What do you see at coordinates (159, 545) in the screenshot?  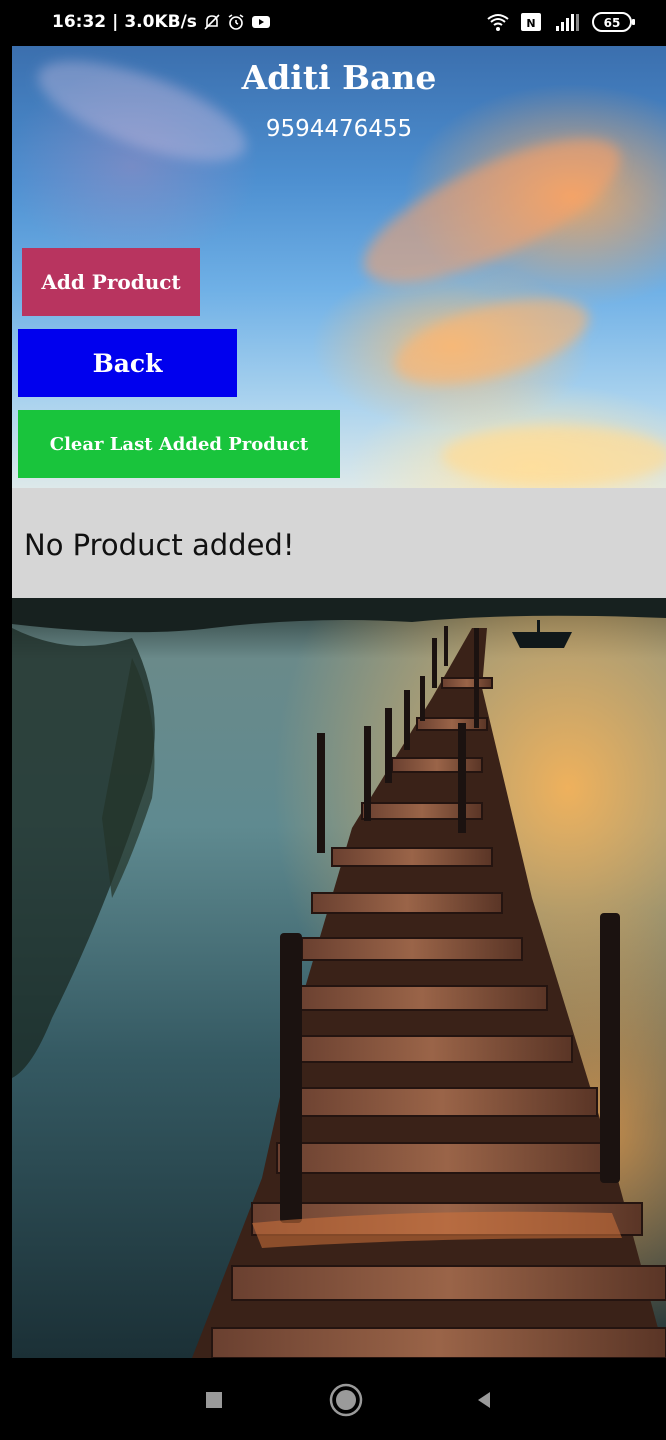 I see `no-product-message: No Product added!` at bounding box center [159, 545].